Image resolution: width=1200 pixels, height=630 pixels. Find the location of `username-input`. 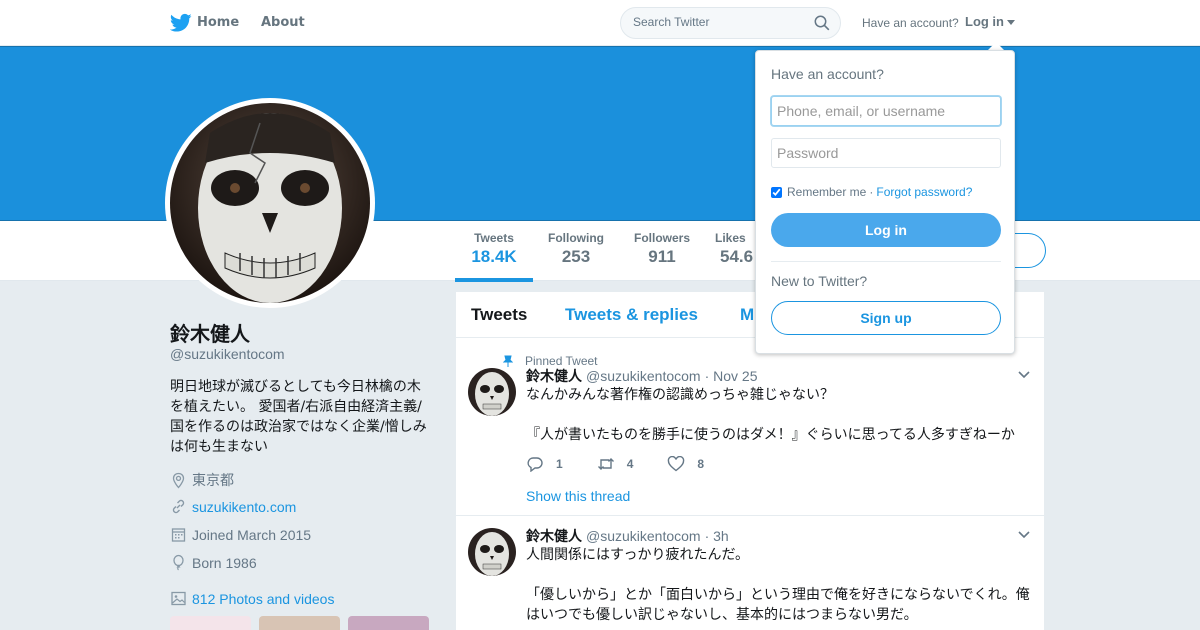

username-input is located at coordinates (886, 111).